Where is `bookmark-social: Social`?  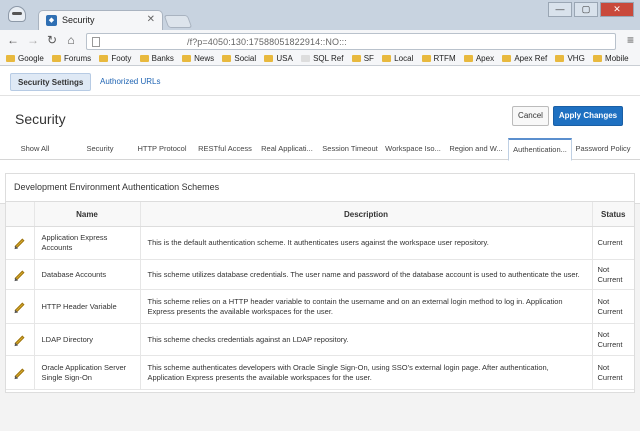
bookmark-social: Social is located at coordinates (239, 58).